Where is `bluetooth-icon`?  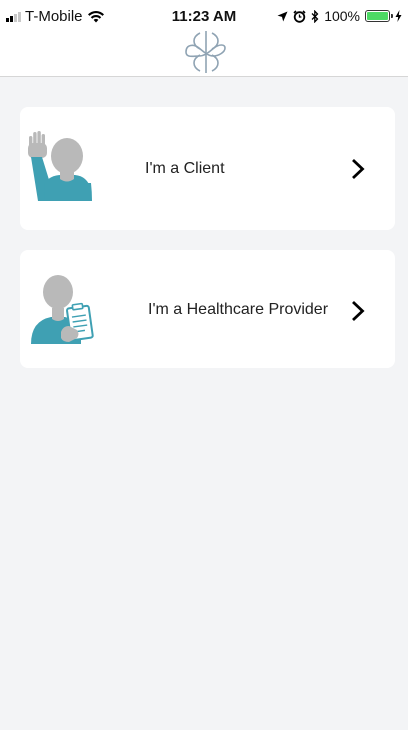 bluetooth-icon is located at coordinates (315, 16).